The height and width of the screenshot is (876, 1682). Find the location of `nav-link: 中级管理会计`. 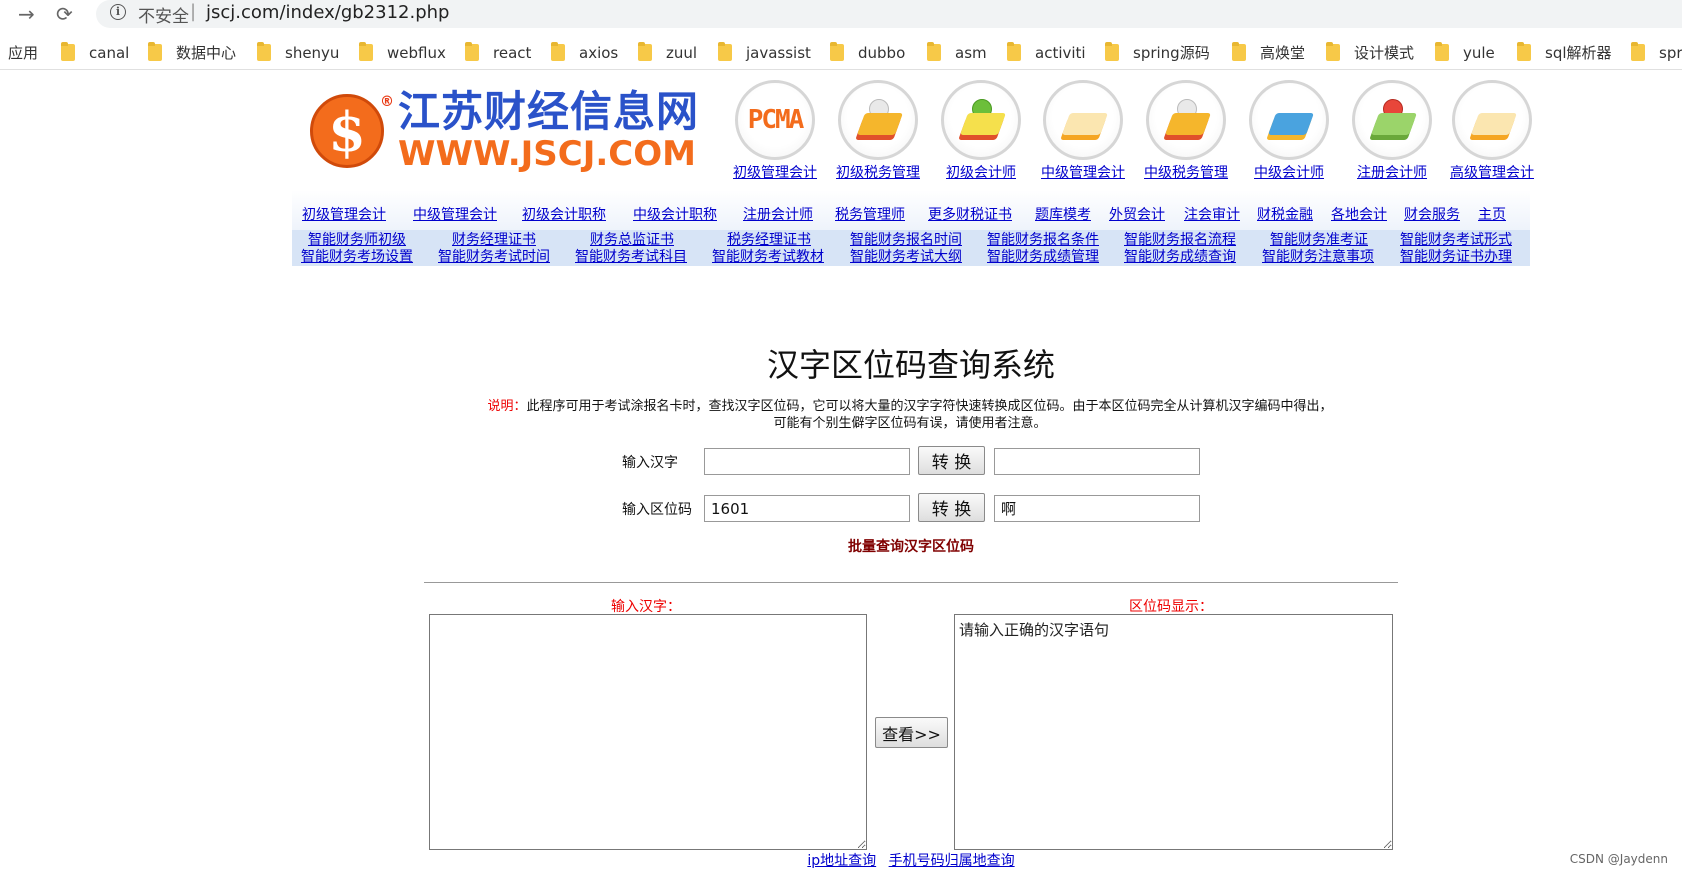

nav-link: 中级管理会计 is located at coordinates (455, 214).